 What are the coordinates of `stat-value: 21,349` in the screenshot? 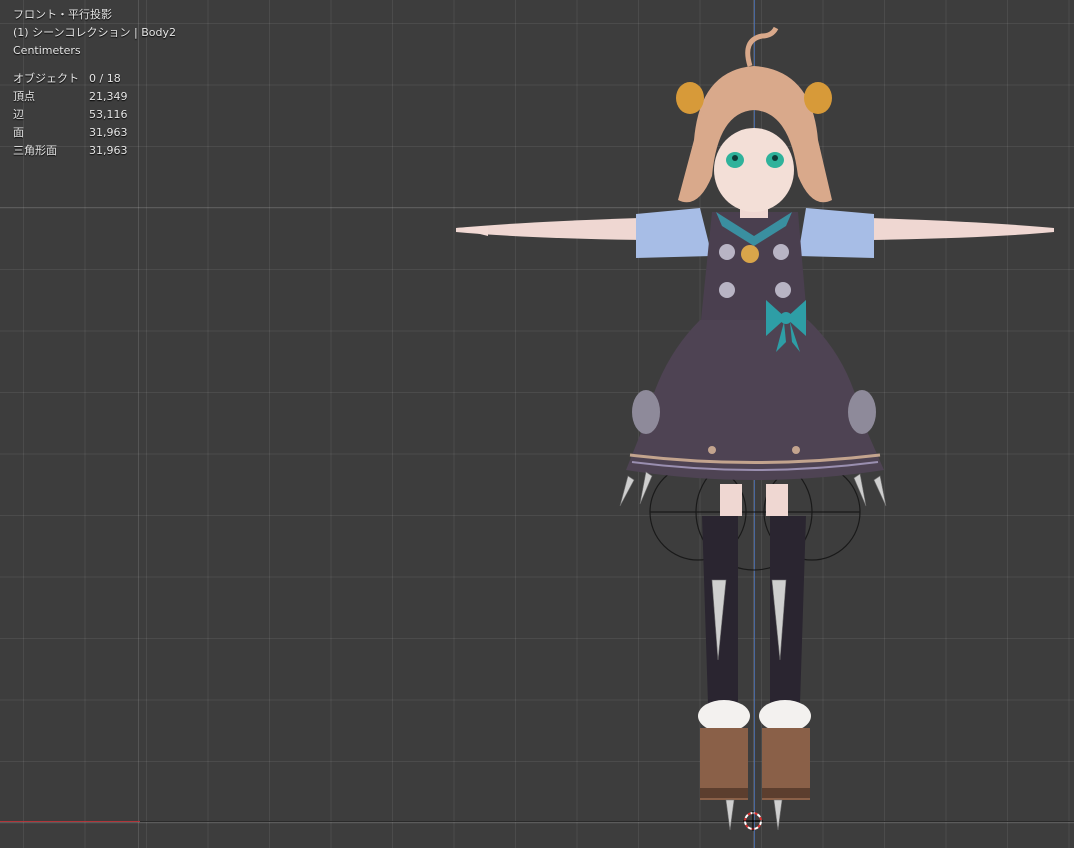 It's located at (108, 96).